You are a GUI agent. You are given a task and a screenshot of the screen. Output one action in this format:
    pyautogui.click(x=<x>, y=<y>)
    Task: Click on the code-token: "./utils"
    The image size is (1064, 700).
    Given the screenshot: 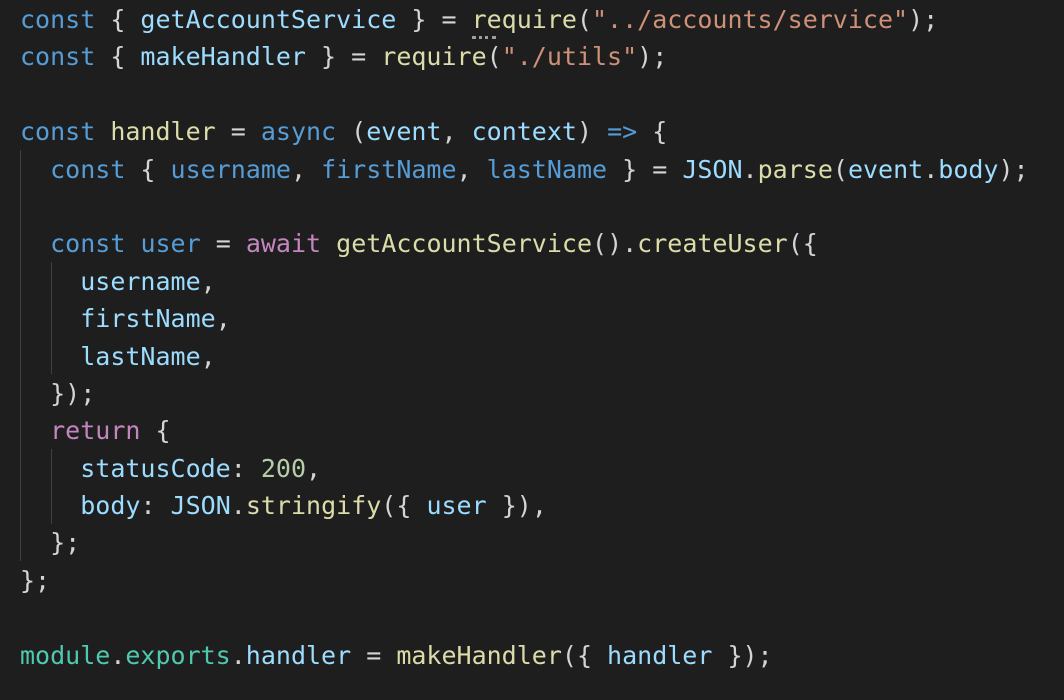 What is the action you would take?
    pyautogui.click(x=569, y=57)
    